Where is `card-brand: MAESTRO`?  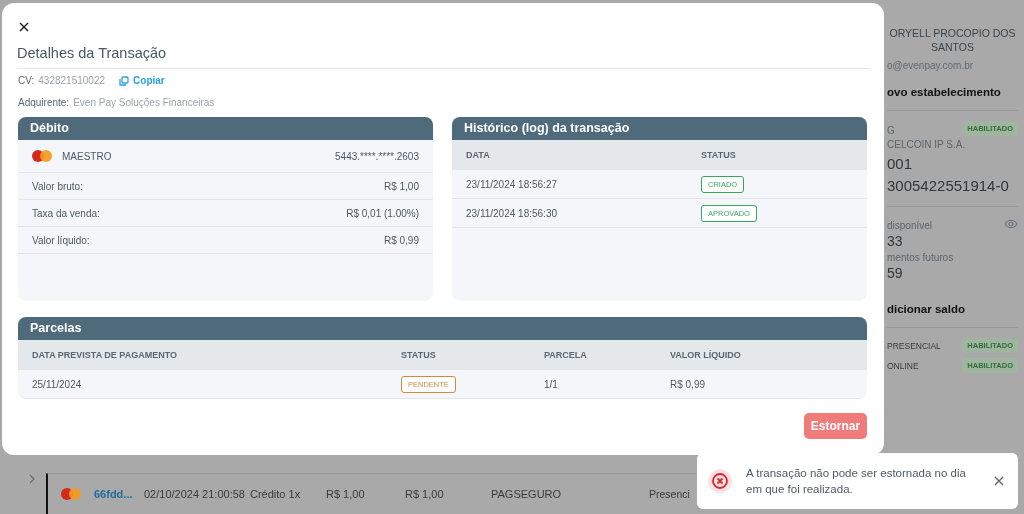
card-brand: MAESTRO is located at coordinates (87, 156).